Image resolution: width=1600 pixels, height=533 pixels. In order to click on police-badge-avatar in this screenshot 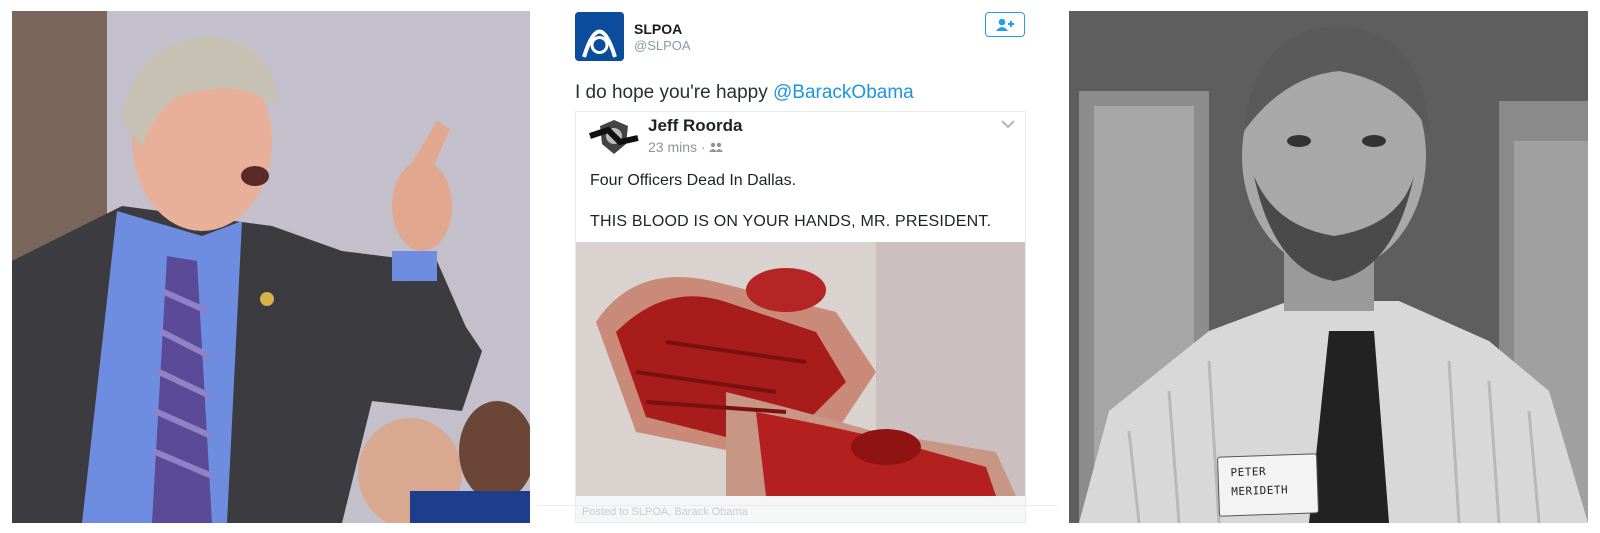, I will do `click(614, 136)`.